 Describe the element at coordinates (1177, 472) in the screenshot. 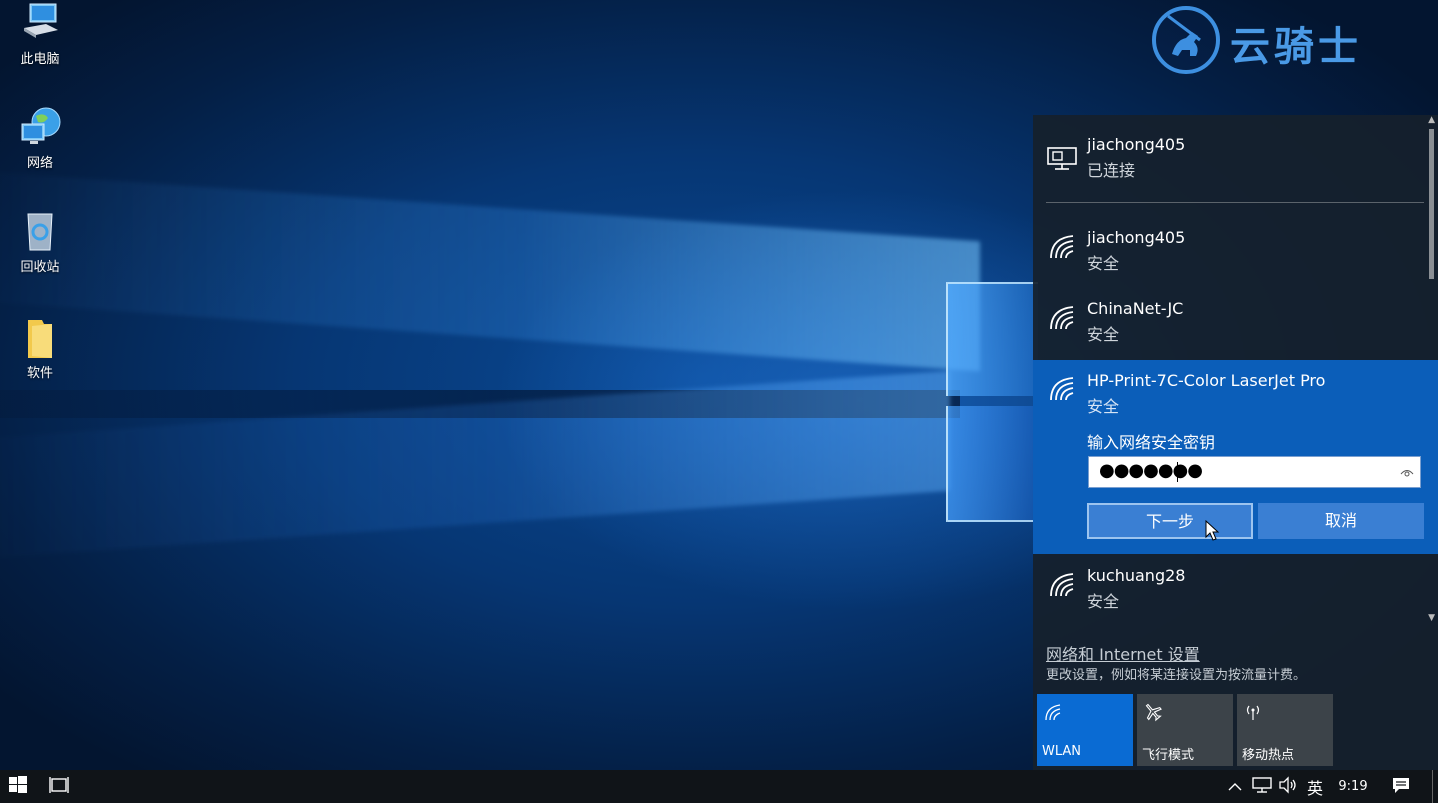

I see `text-caret` at that location.